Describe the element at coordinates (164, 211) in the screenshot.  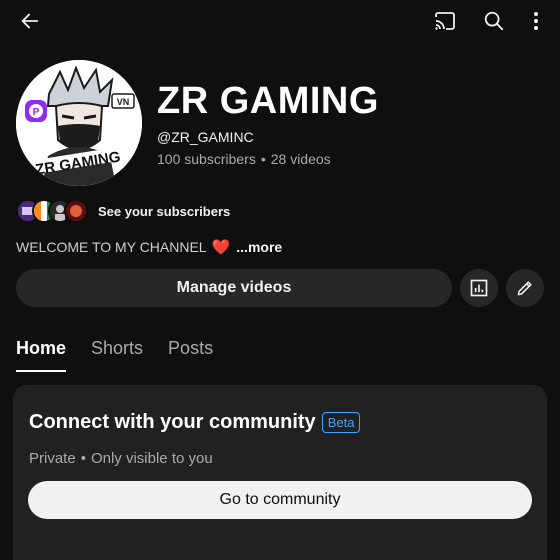
I see `see-subscribers-link: See your subscribers` at that location.